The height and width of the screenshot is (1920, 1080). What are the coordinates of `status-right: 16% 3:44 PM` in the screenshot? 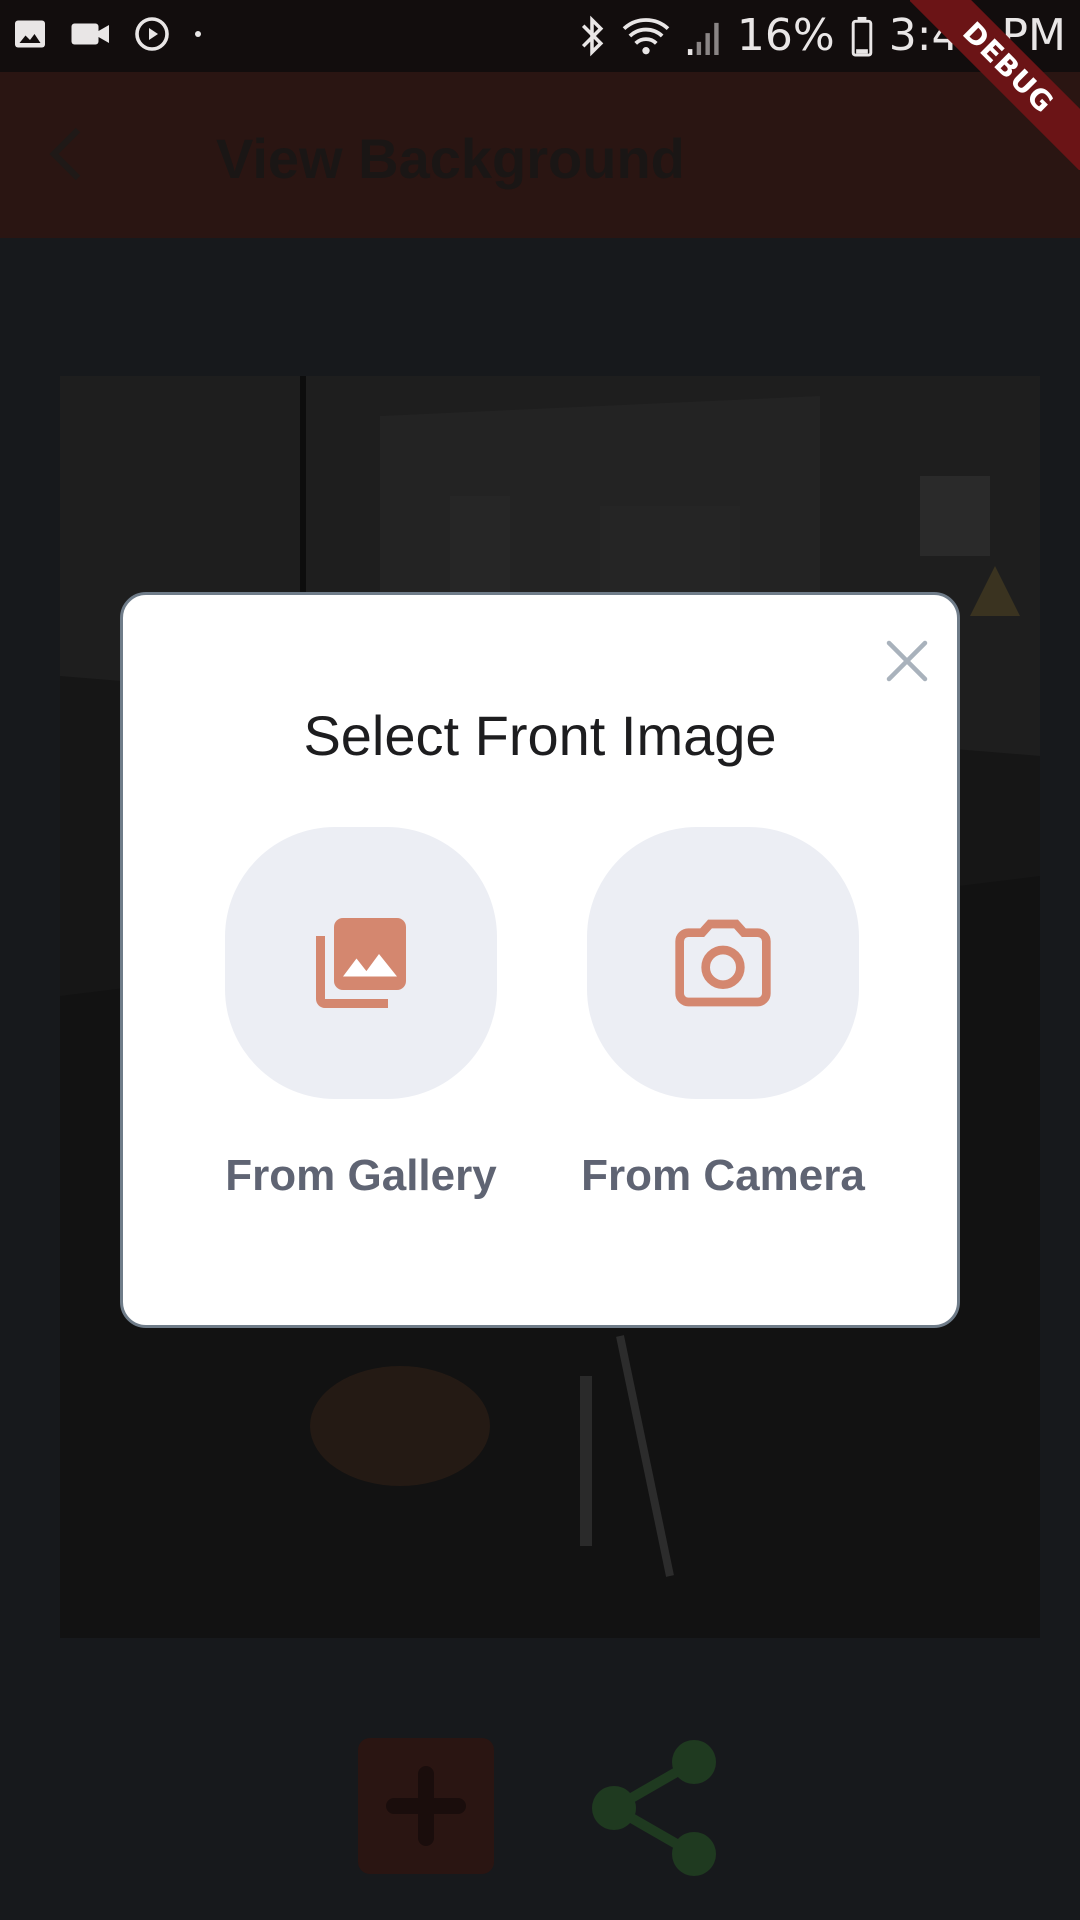 It's located at (821, 36).